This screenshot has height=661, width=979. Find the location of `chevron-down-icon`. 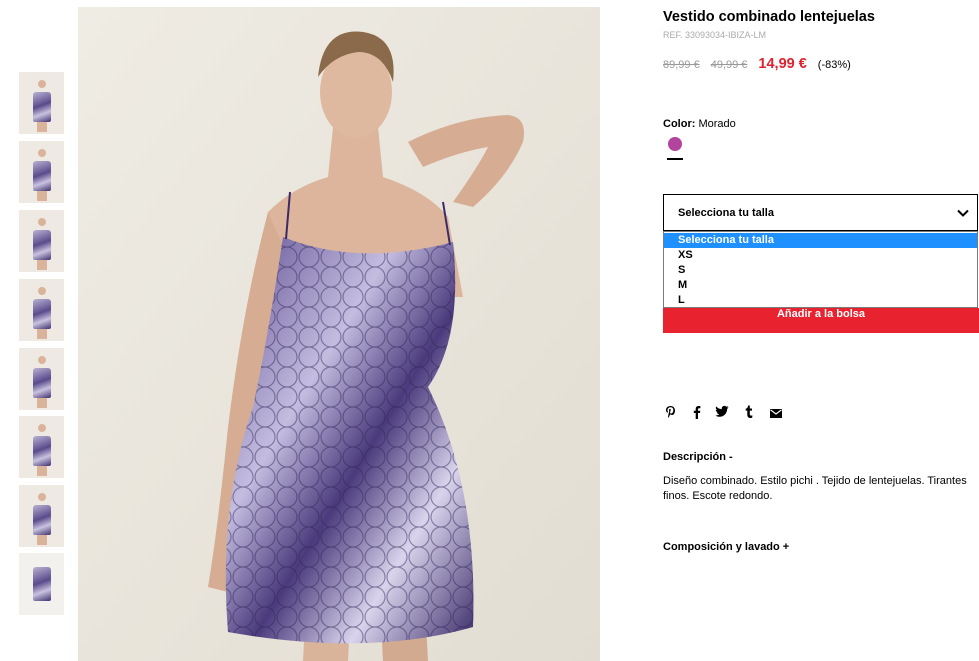

chevron-down-icon is located at coordinates (963, 213).